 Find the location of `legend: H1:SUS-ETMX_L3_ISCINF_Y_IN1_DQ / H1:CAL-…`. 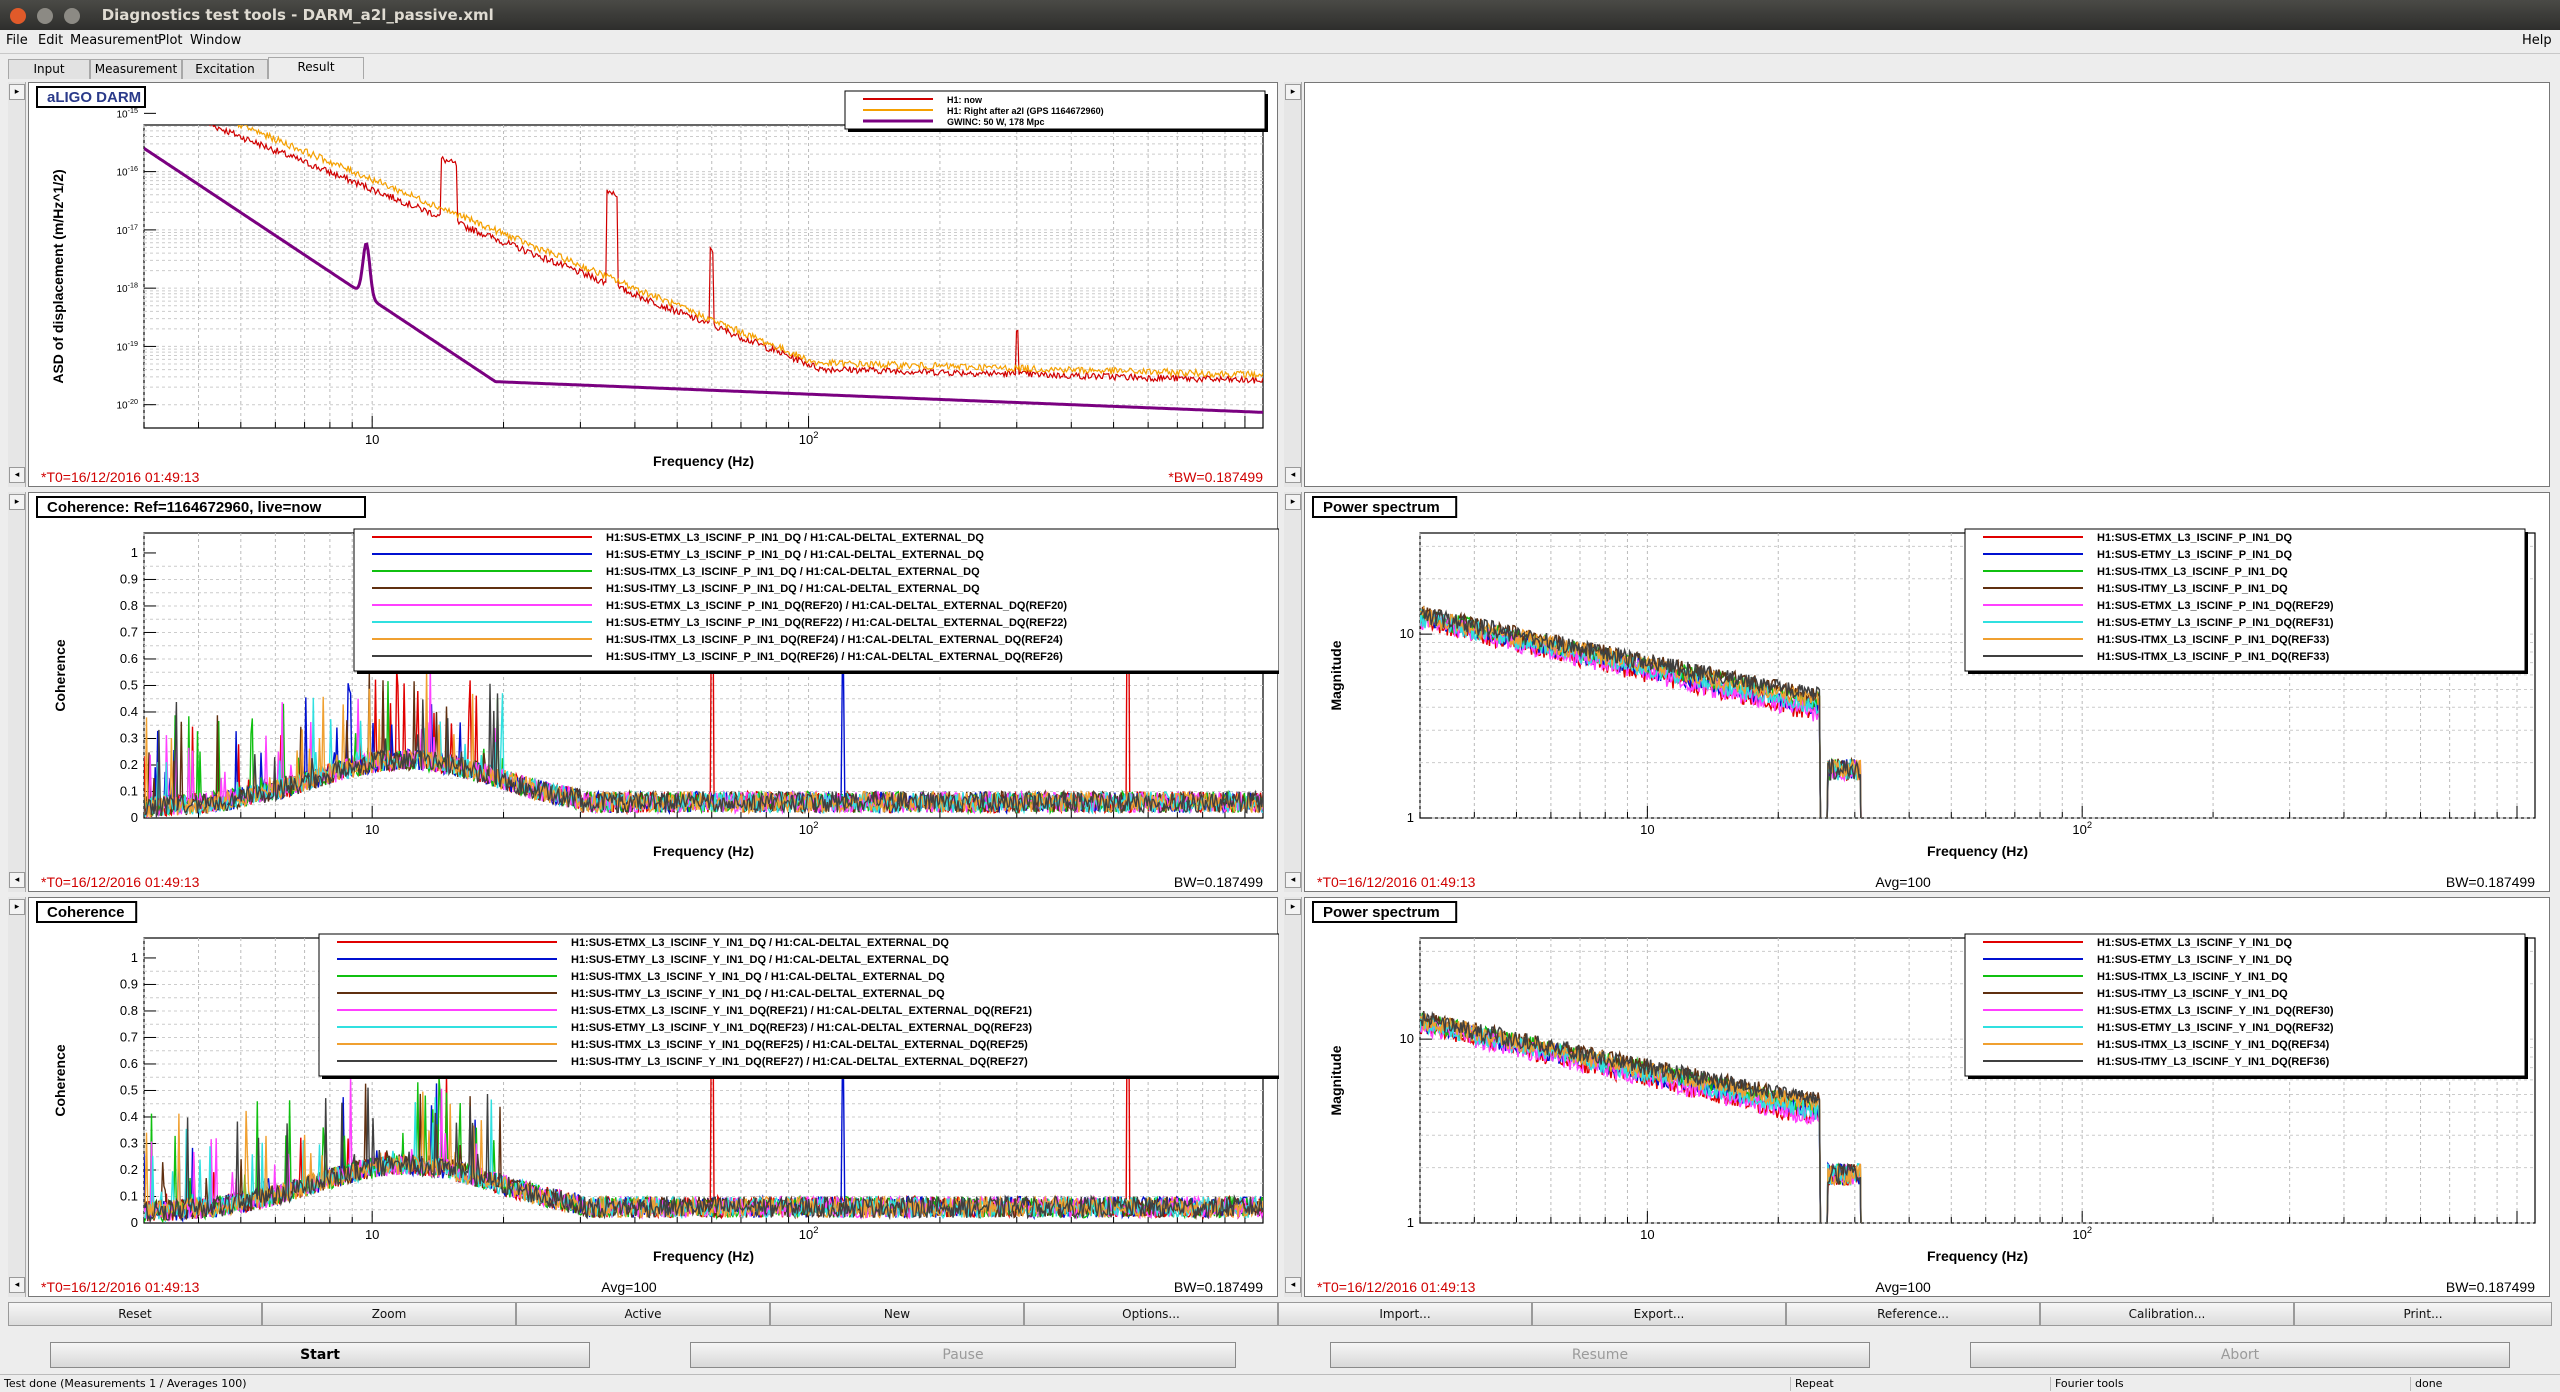

legend: H1:SUS-ETMX_L3_ISCINF_Y_IN1_DQ / H1:CAL-… is located at coordinates (800, 1006).